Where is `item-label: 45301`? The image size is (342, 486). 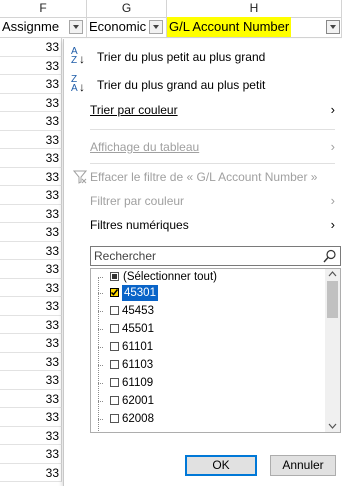
item-label: 45301 is located at coordinates (140, 293).